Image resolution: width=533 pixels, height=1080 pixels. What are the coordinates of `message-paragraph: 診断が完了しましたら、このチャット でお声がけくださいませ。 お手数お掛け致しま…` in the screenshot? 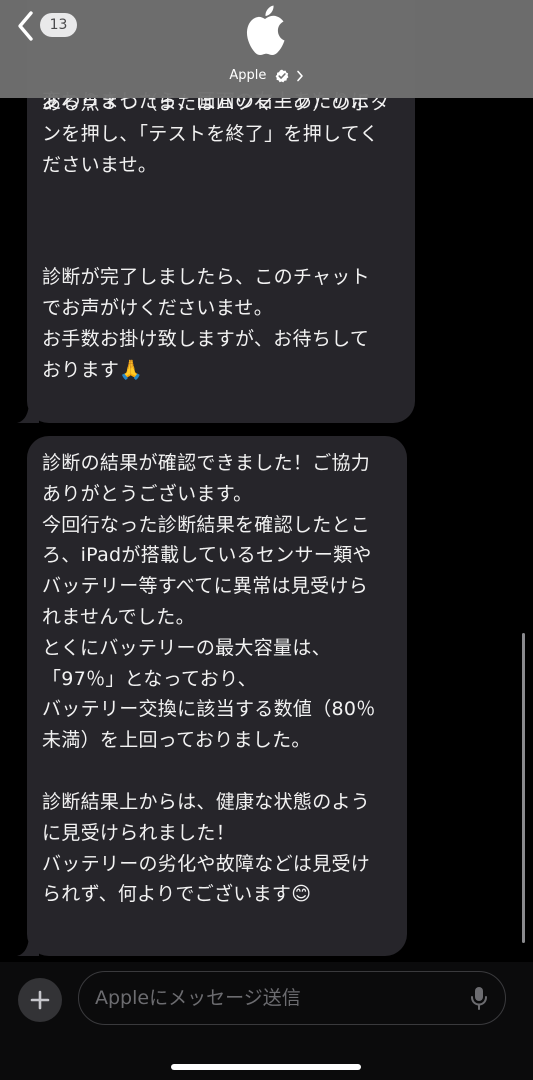 It's located at (222, 323).